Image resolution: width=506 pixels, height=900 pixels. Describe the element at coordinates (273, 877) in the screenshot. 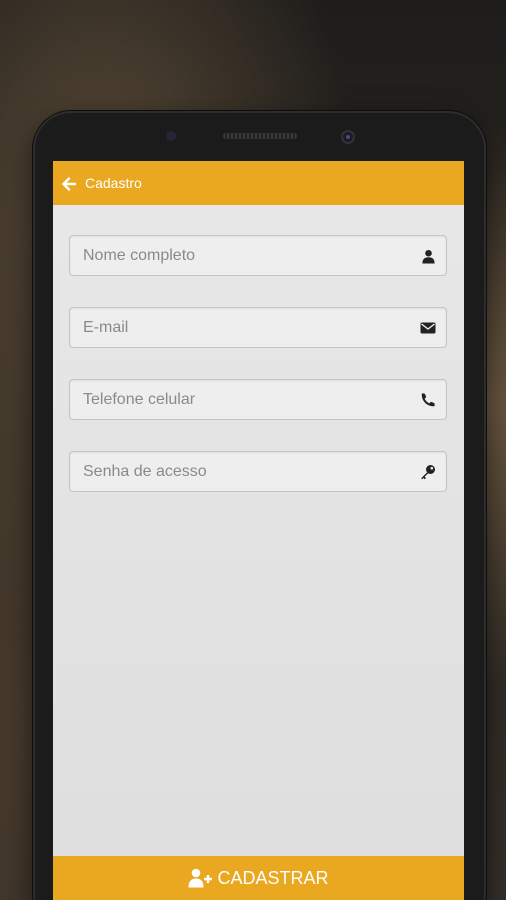

I see `register-button-label: CADASTRAR` at that location.